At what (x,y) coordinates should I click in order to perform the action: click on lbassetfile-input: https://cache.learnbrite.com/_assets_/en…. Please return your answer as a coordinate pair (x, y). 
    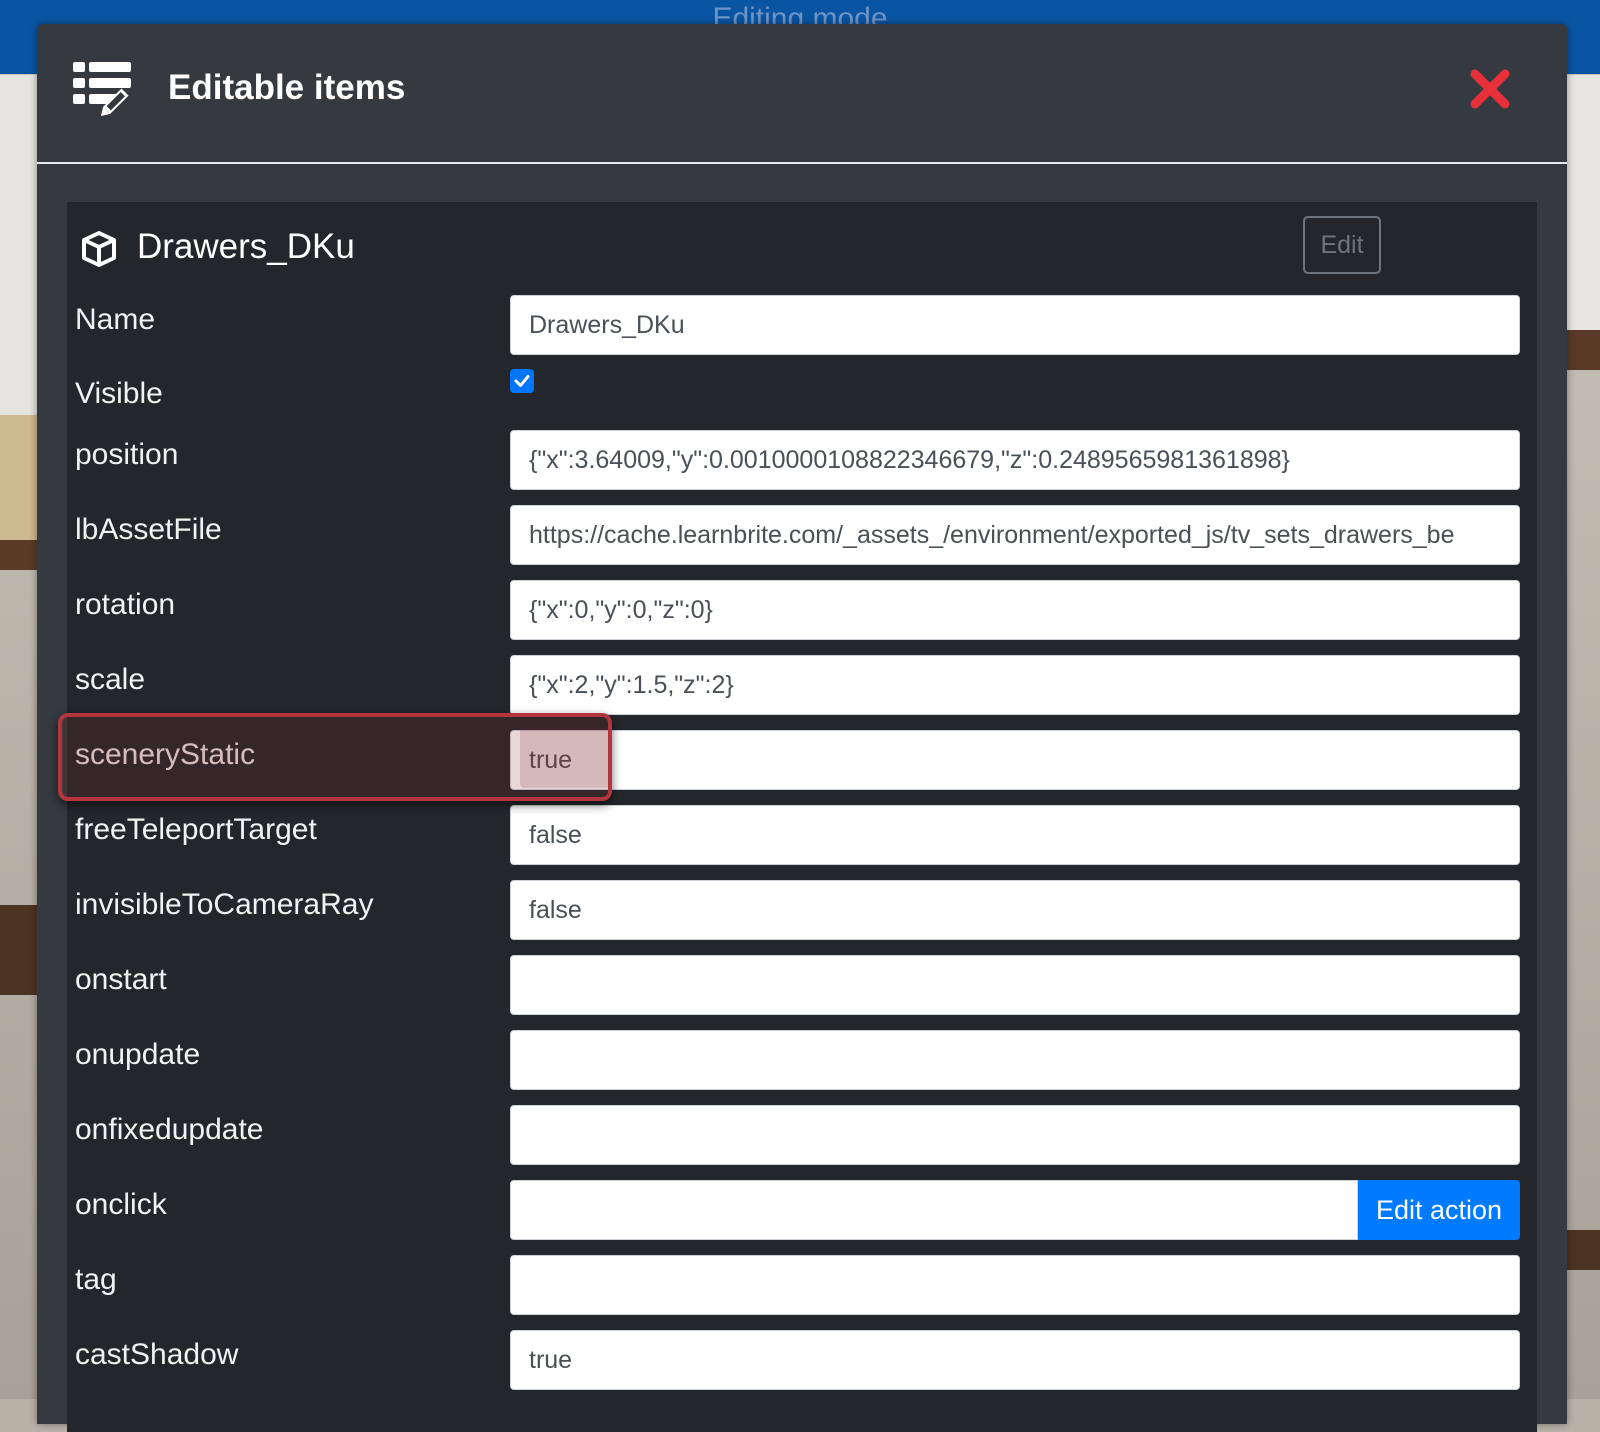
    Looking at the image, I should click on (1015, 535).